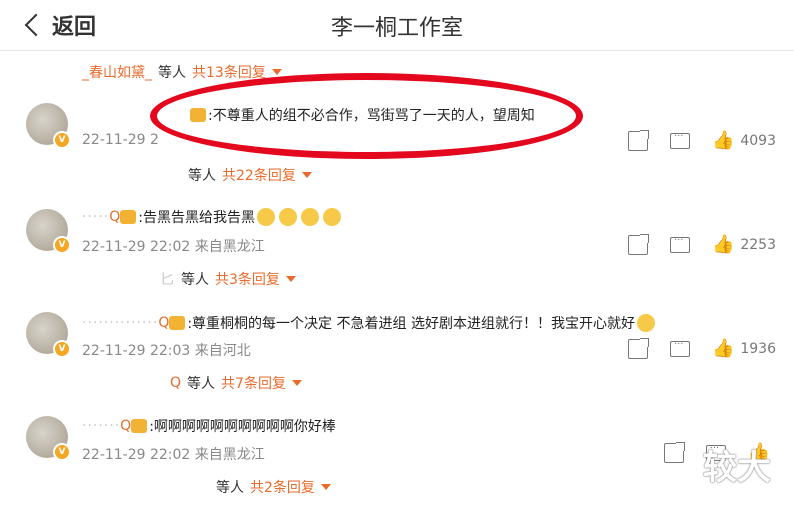 The image size is (794, 505). Describe the element at coordinates (117, 72) in the screenshot. I see `reply-user-name: _春山如黛_` at that location.